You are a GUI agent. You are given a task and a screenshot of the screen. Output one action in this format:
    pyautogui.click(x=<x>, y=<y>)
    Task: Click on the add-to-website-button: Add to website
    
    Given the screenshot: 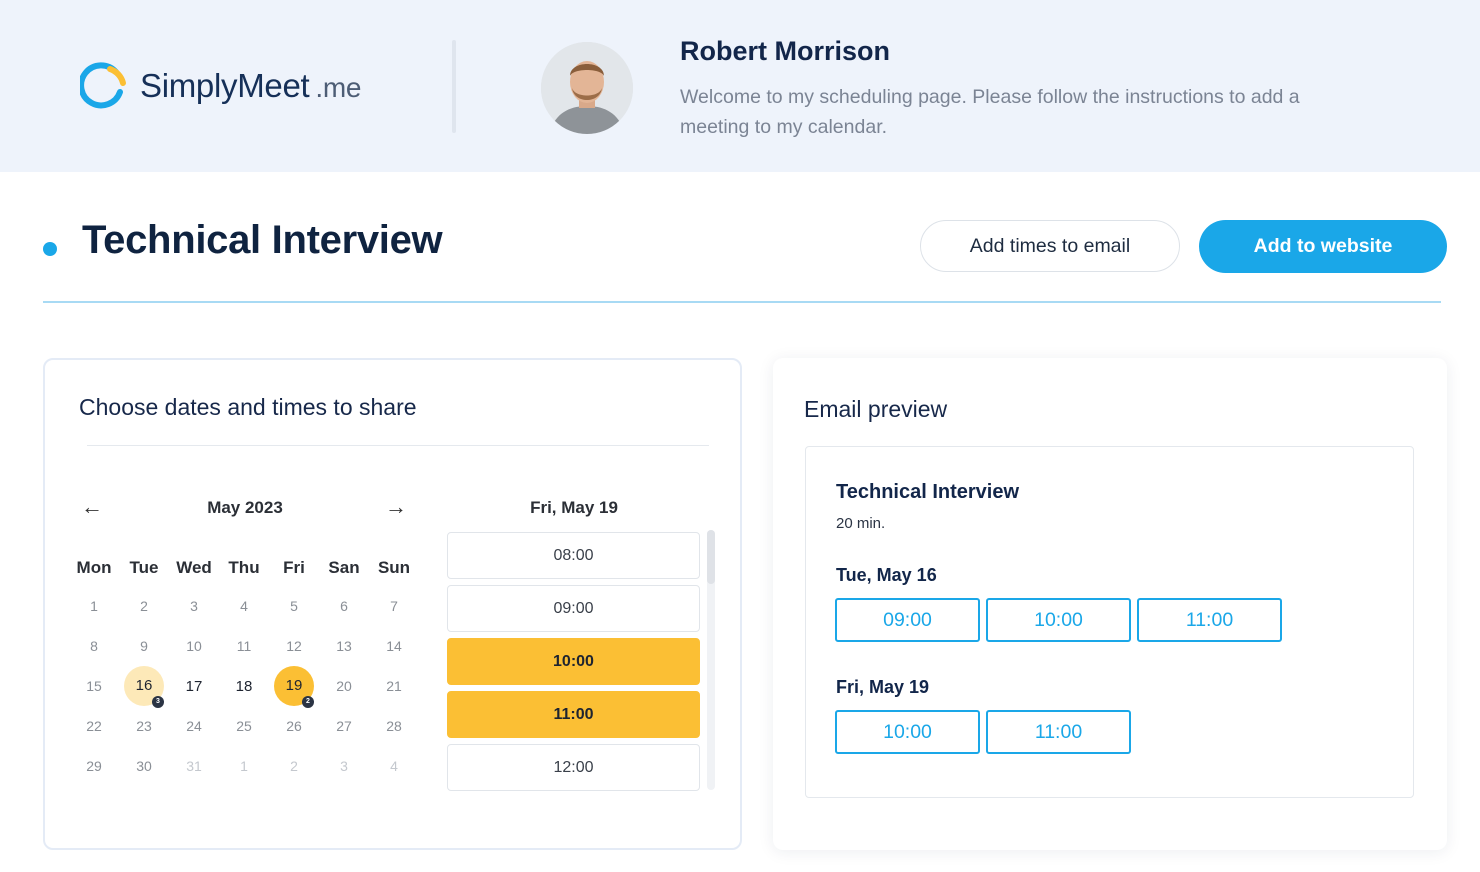 What is the action you would take?
    pyautogui.click(x=1323, y=246)
    